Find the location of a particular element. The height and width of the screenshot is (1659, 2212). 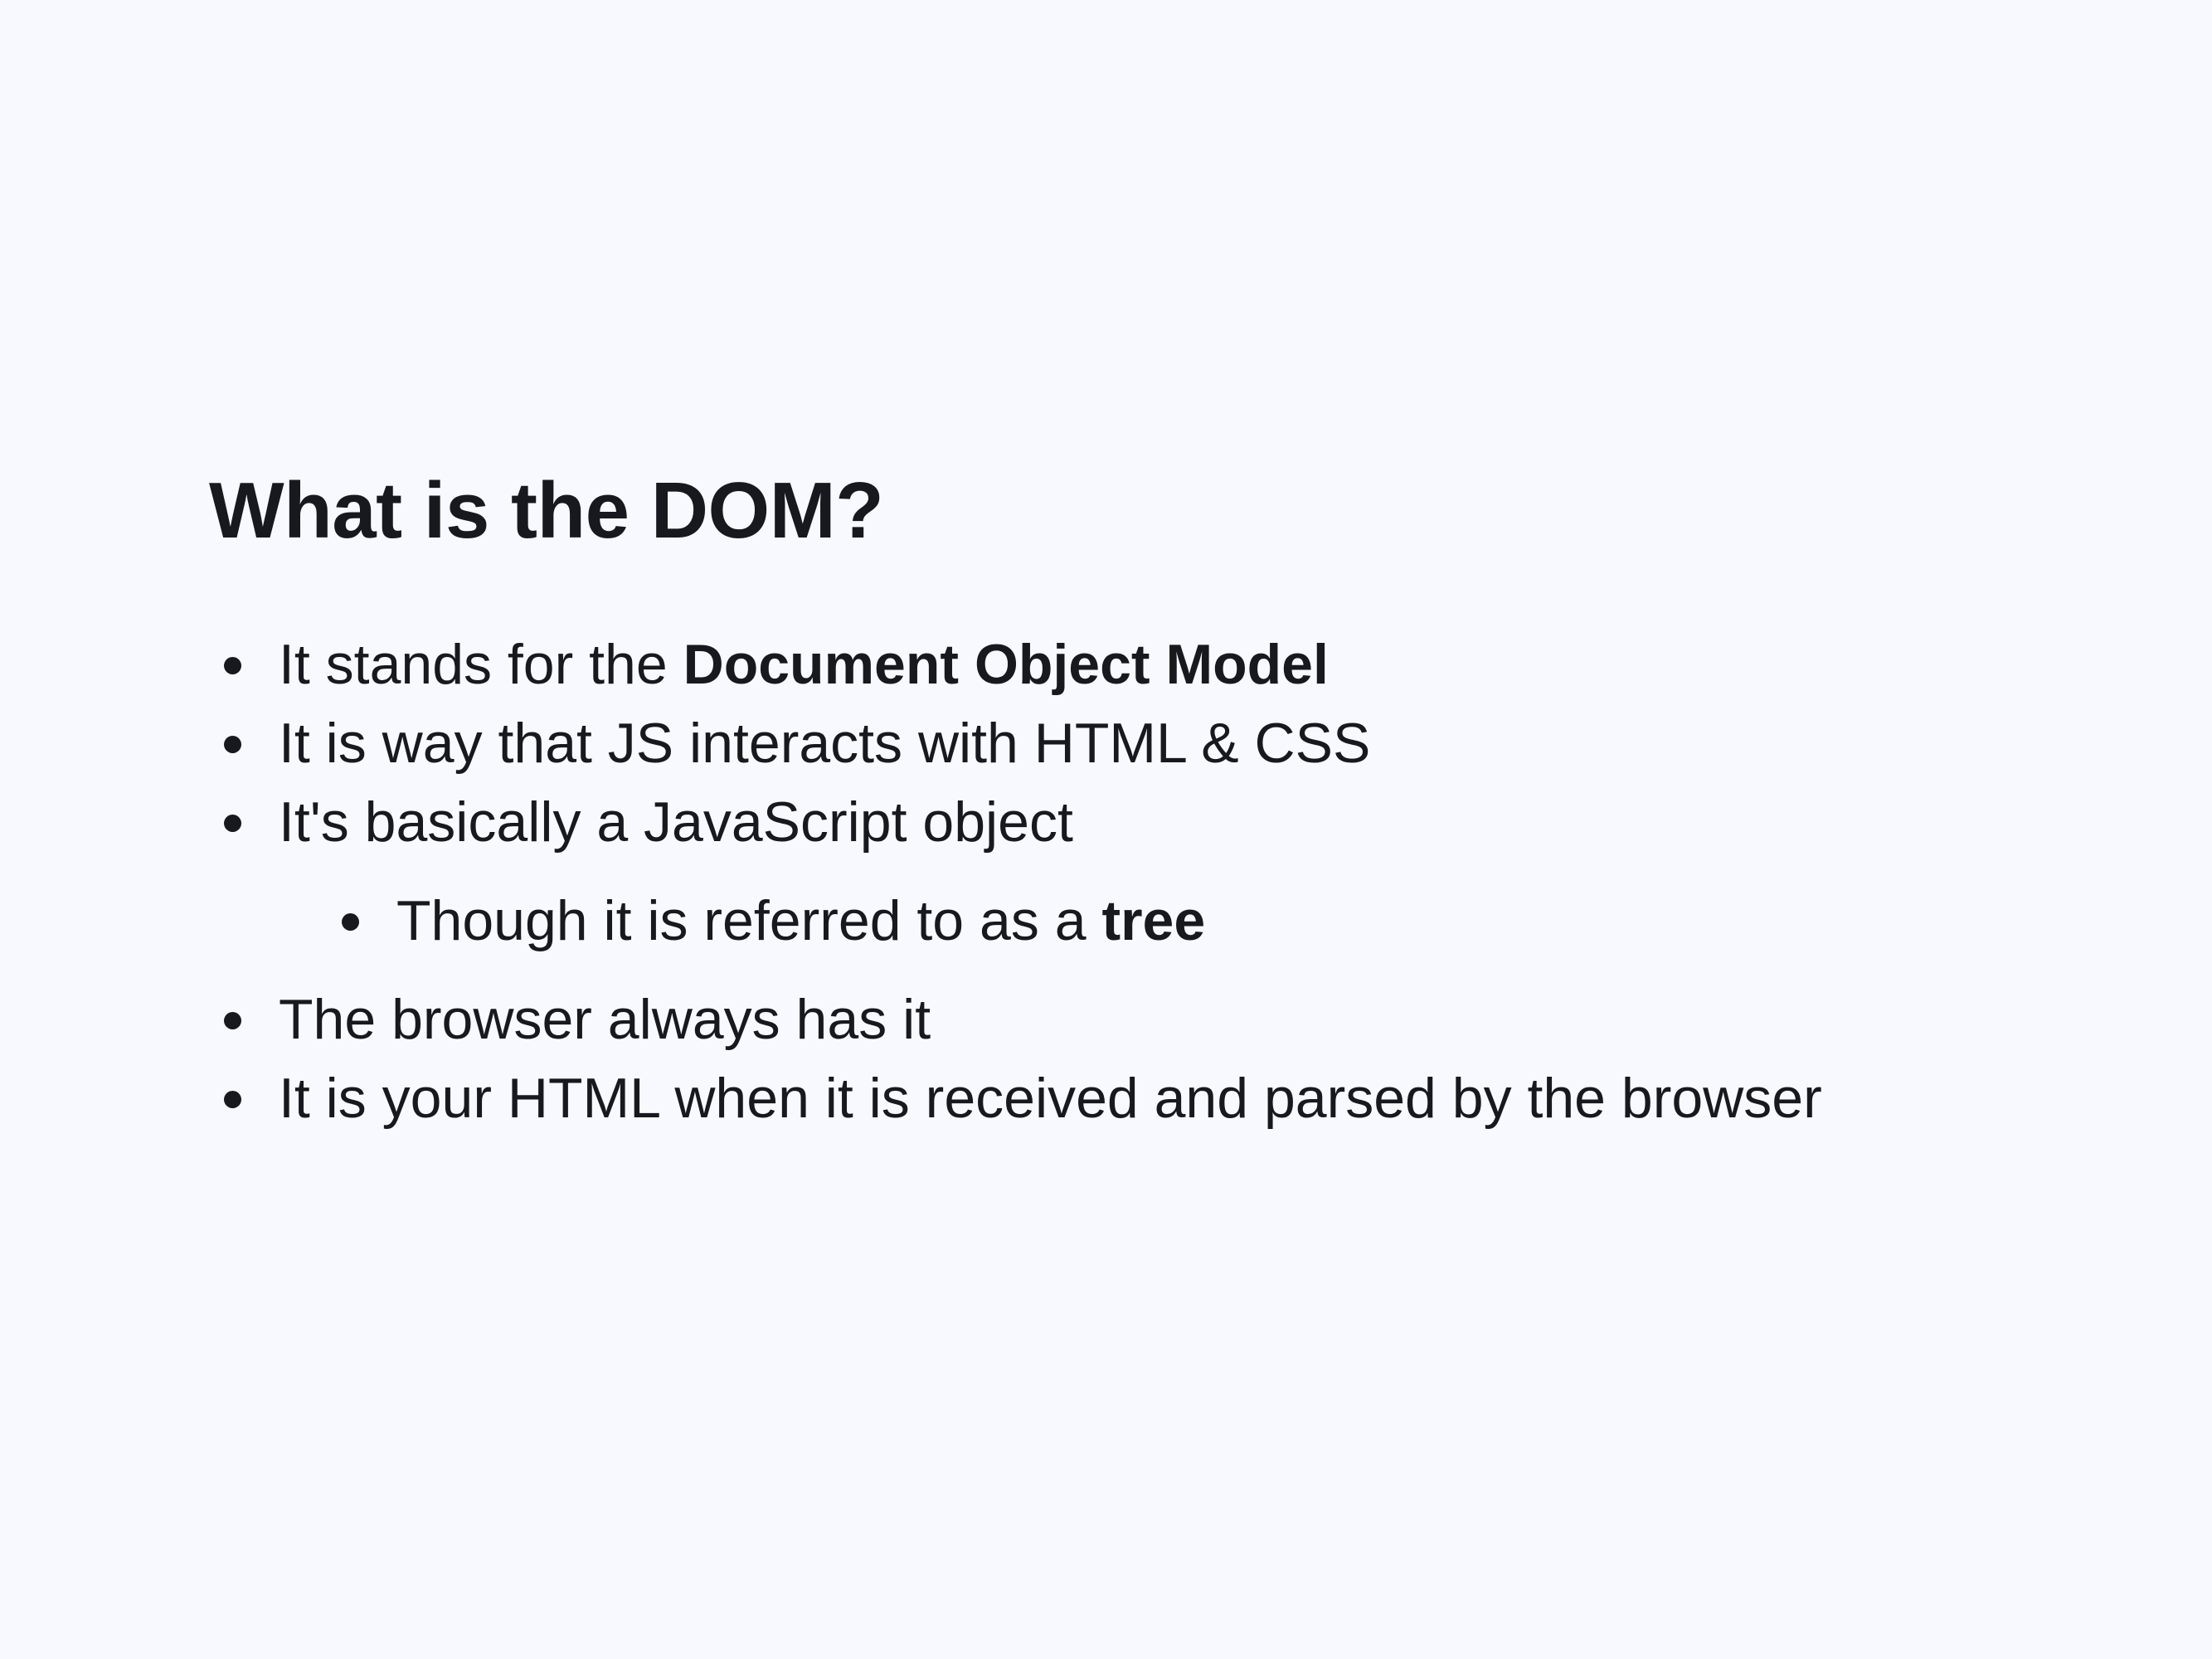

bullet-text: It's basically a JavaScript object is located at coordinates (676, 822).